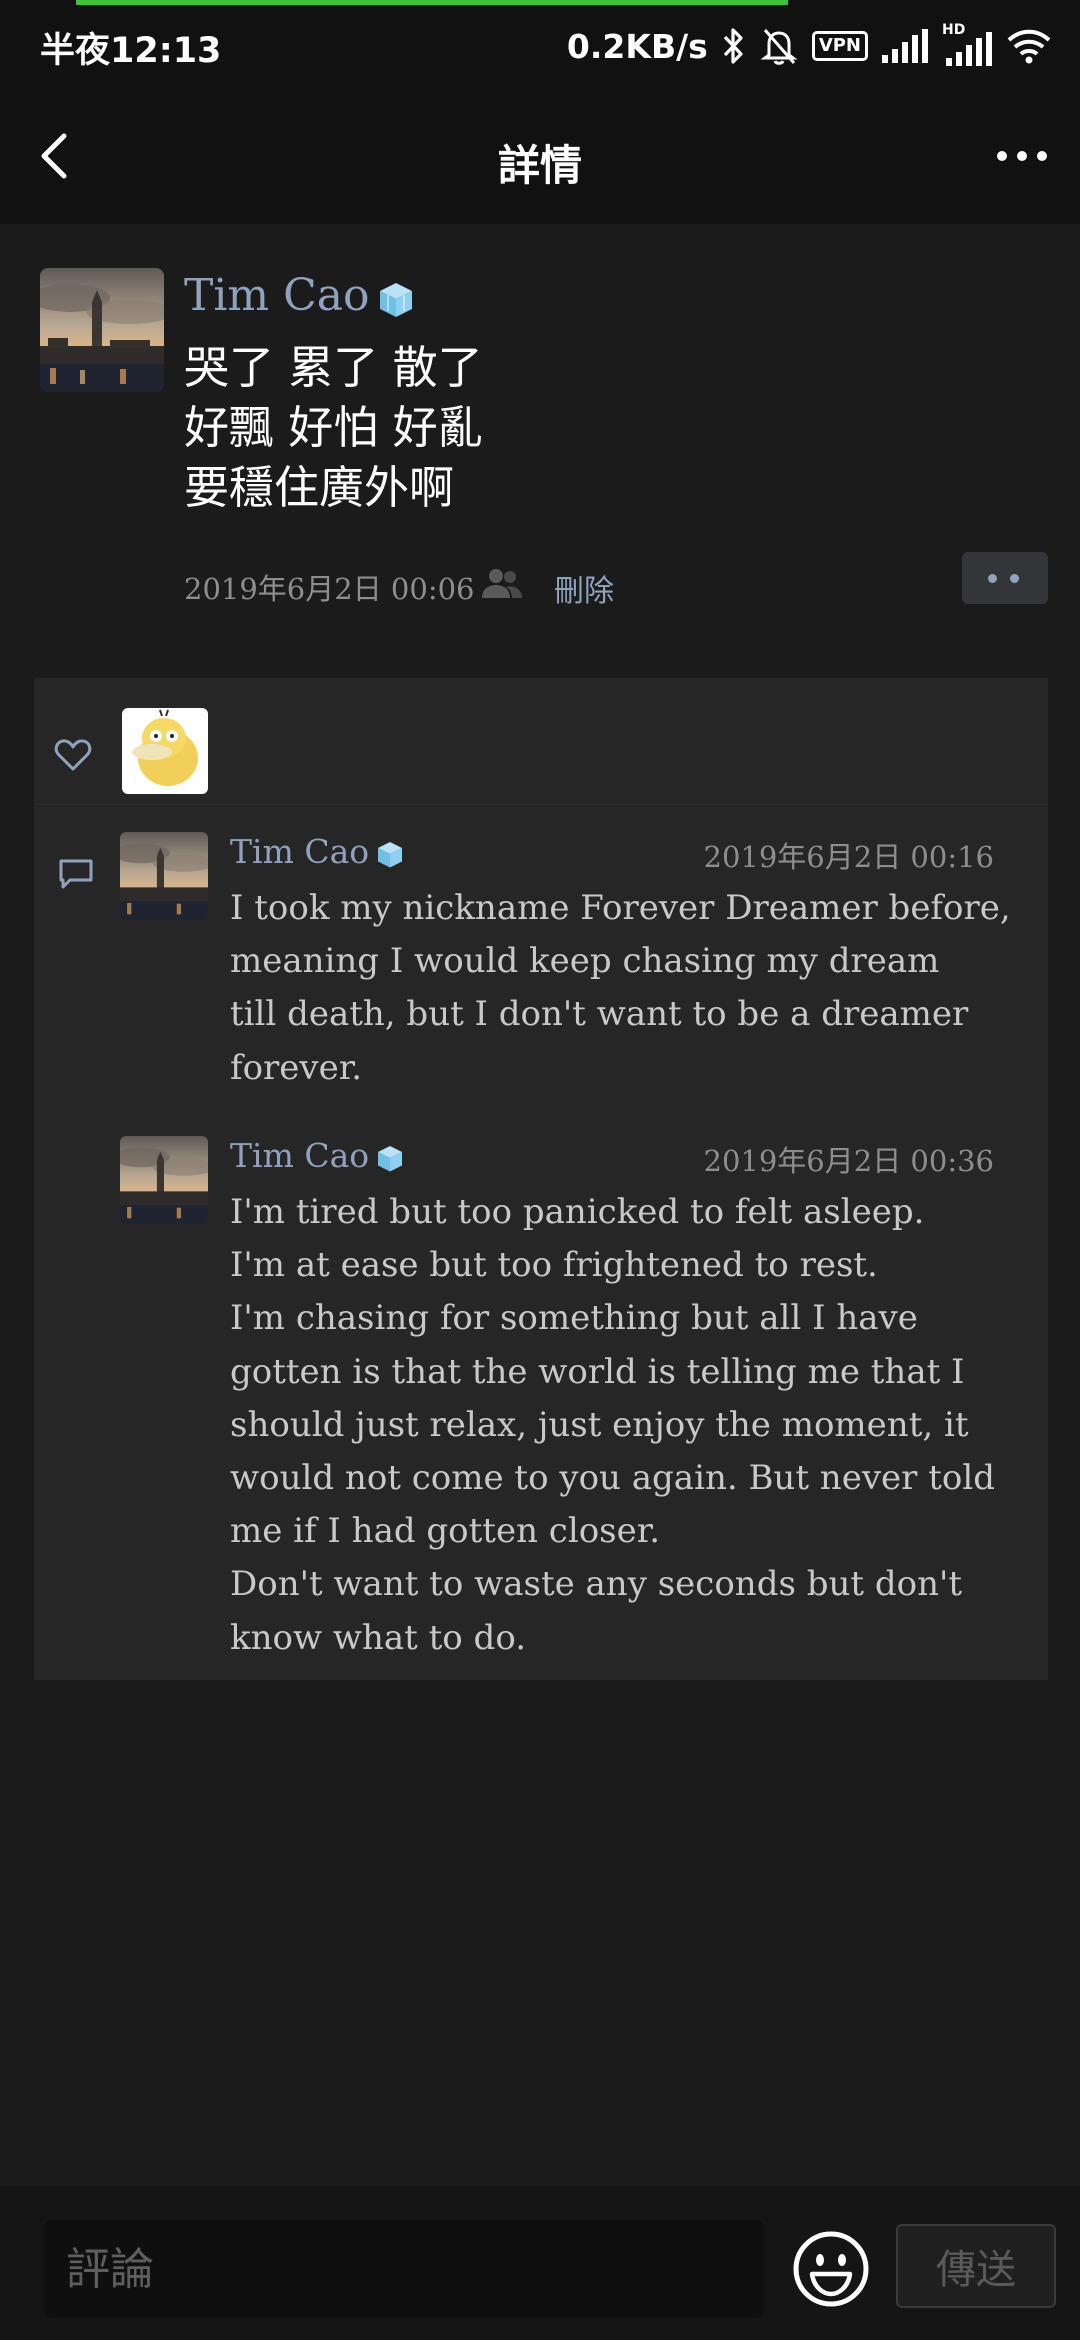 This screenshot has width=1080, height=2340. Describe the element at coordinates (733, 46) in the screenshot. I see `bluetooth-icon` at that location.